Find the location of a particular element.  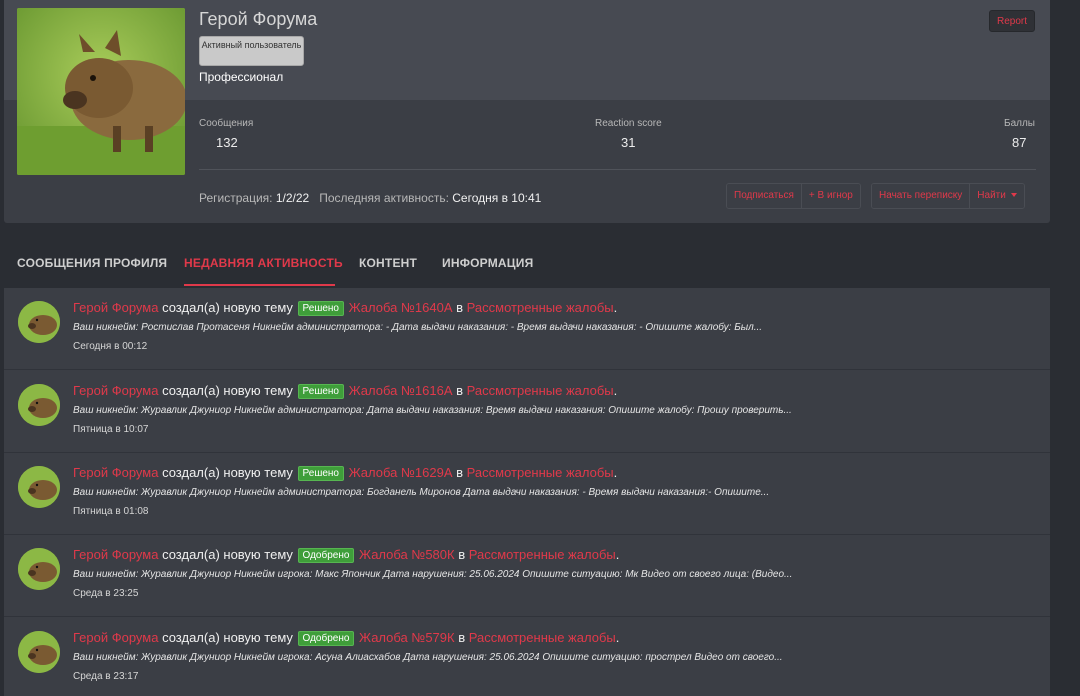

activity-time: Сегодня в 00:12 is located at coordinates (110, 346).